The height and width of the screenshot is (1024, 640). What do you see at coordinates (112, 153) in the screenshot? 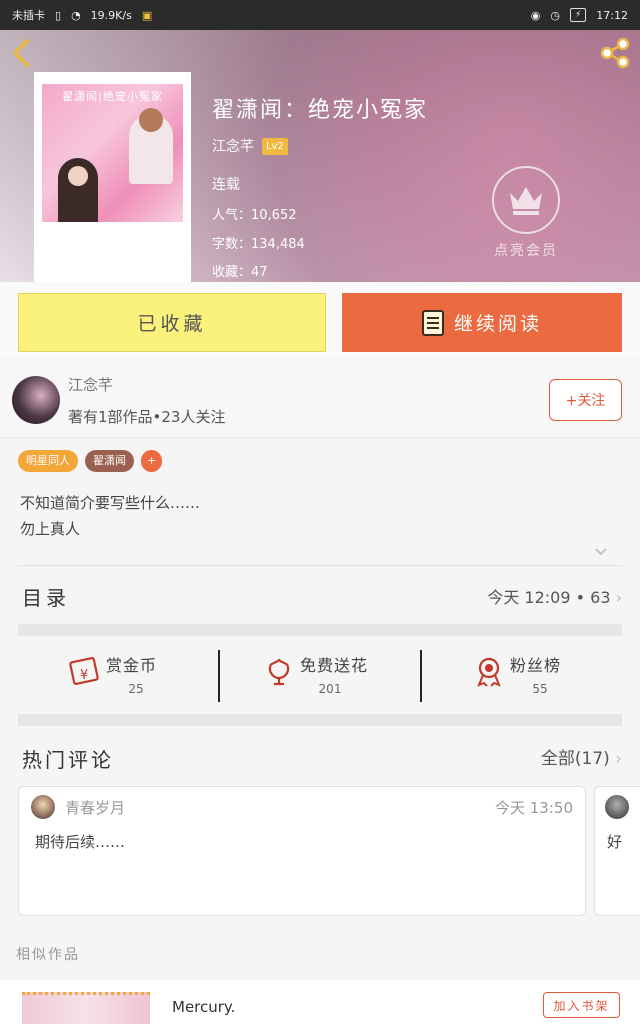
I see `cover-image: 翟潇闻|绝宠小冤家` at bounding box center [112, 153].